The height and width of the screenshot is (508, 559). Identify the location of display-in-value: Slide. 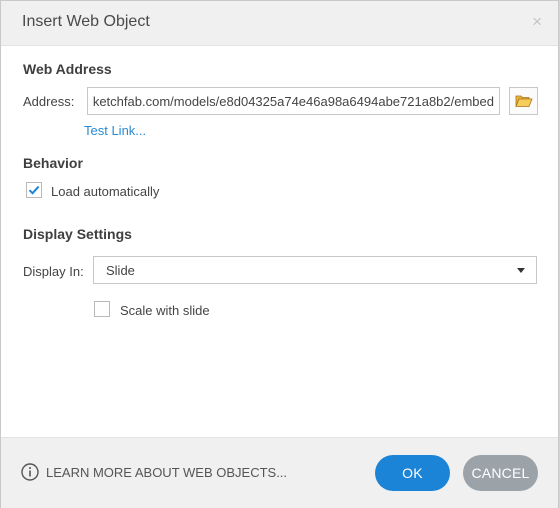
(120, 270).